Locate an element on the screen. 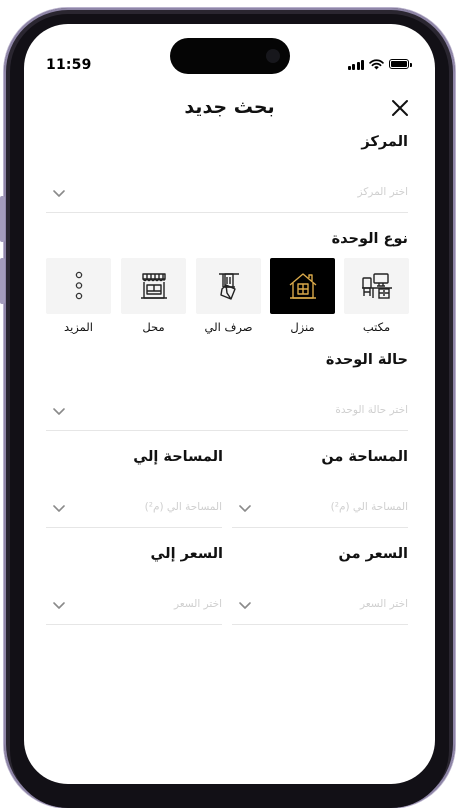  unit-type-atm is located at coordinates (228, 286).